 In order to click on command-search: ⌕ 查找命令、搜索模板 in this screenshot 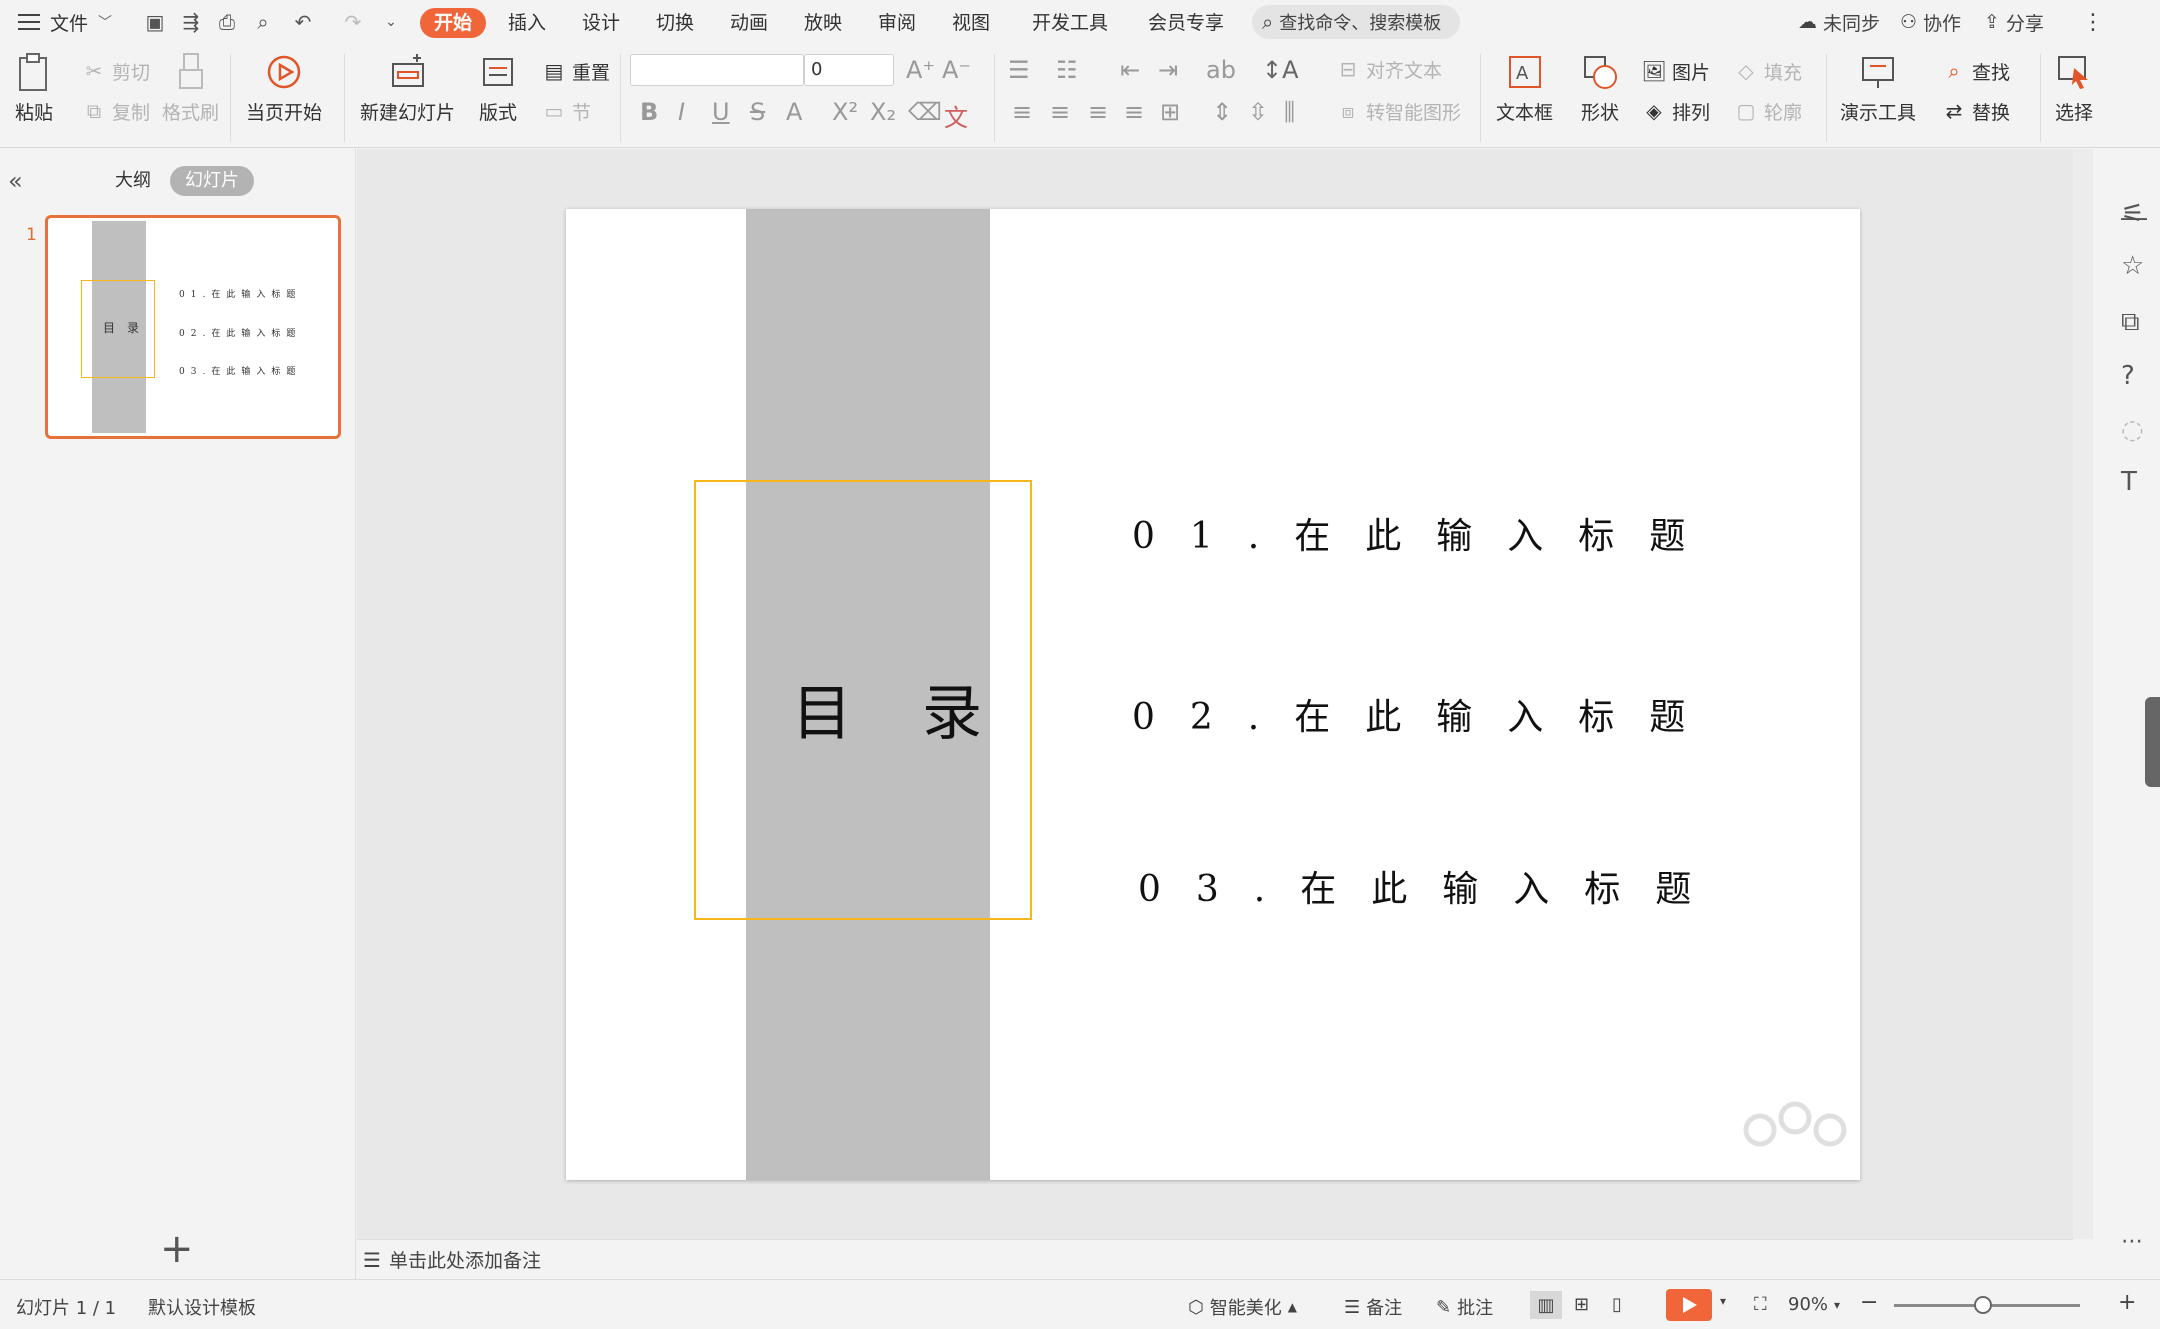, I will do `click(1356, 22)`.